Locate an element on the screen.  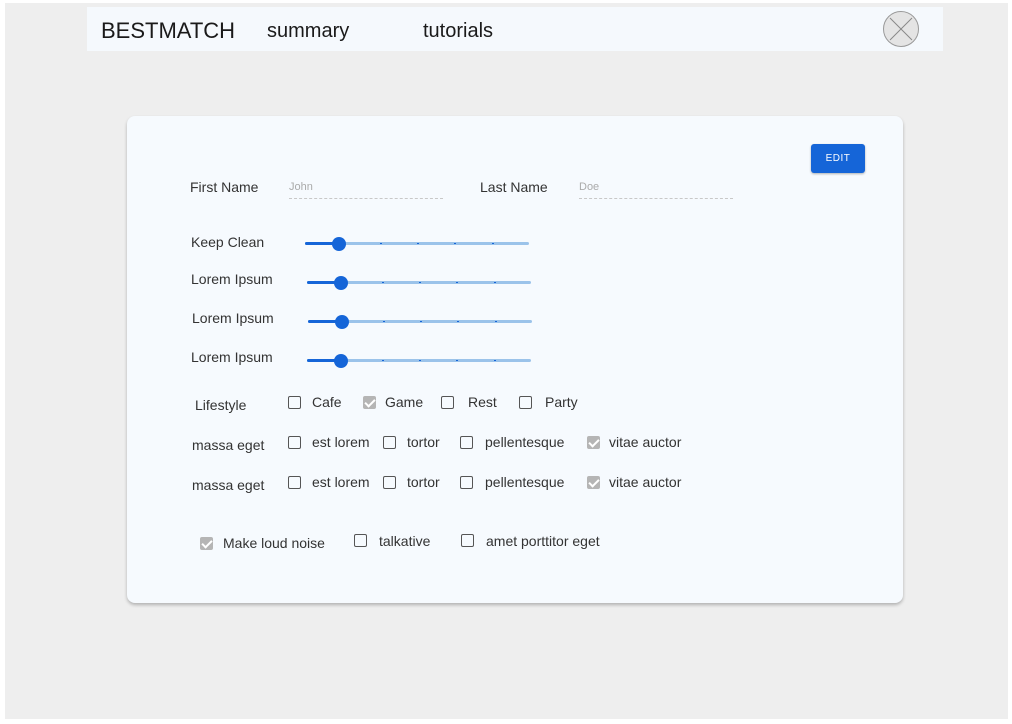
nav-summary: summary is located at coordinates (308, 31).